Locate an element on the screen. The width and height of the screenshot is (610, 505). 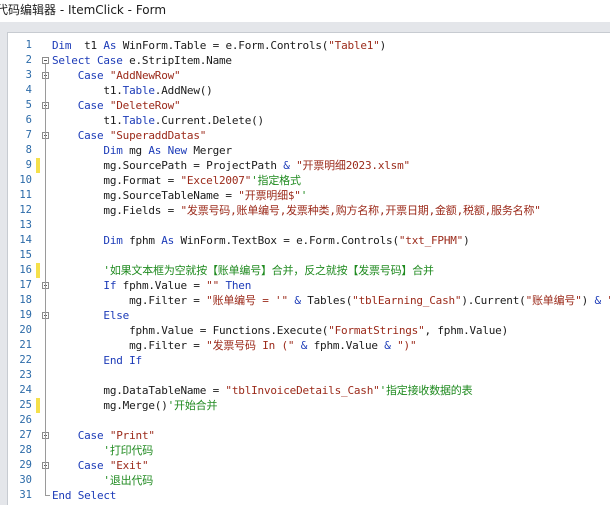
code-line: 19 Else is located at coordinates (309, 315).